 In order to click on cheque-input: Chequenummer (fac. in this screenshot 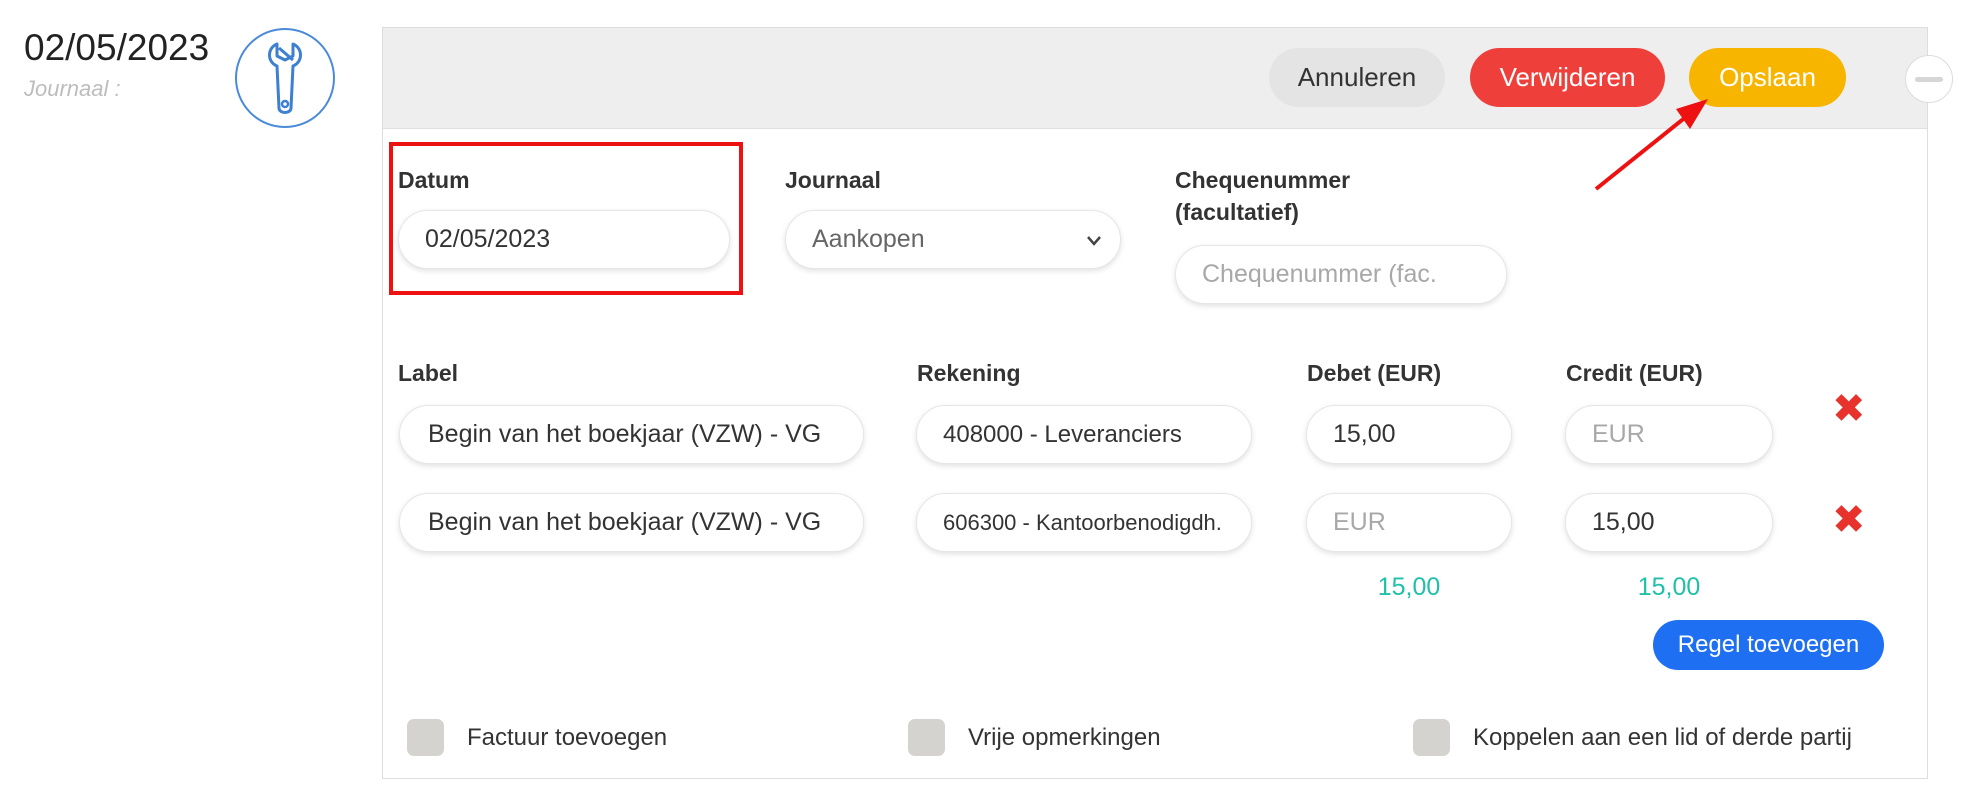, I will do `click(1341, 274)`.